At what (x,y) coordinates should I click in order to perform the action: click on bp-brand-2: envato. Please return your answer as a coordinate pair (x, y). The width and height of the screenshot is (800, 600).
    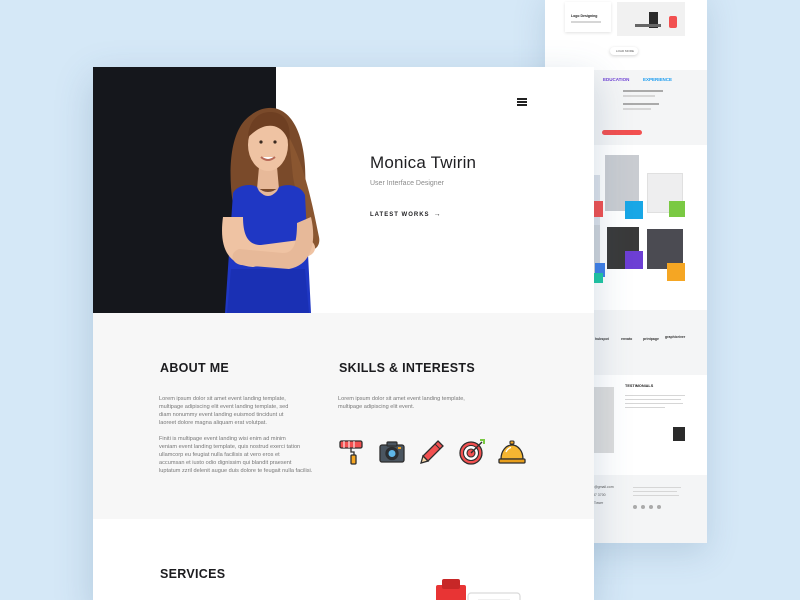
    Looking at the image, I should click on (627, 339).